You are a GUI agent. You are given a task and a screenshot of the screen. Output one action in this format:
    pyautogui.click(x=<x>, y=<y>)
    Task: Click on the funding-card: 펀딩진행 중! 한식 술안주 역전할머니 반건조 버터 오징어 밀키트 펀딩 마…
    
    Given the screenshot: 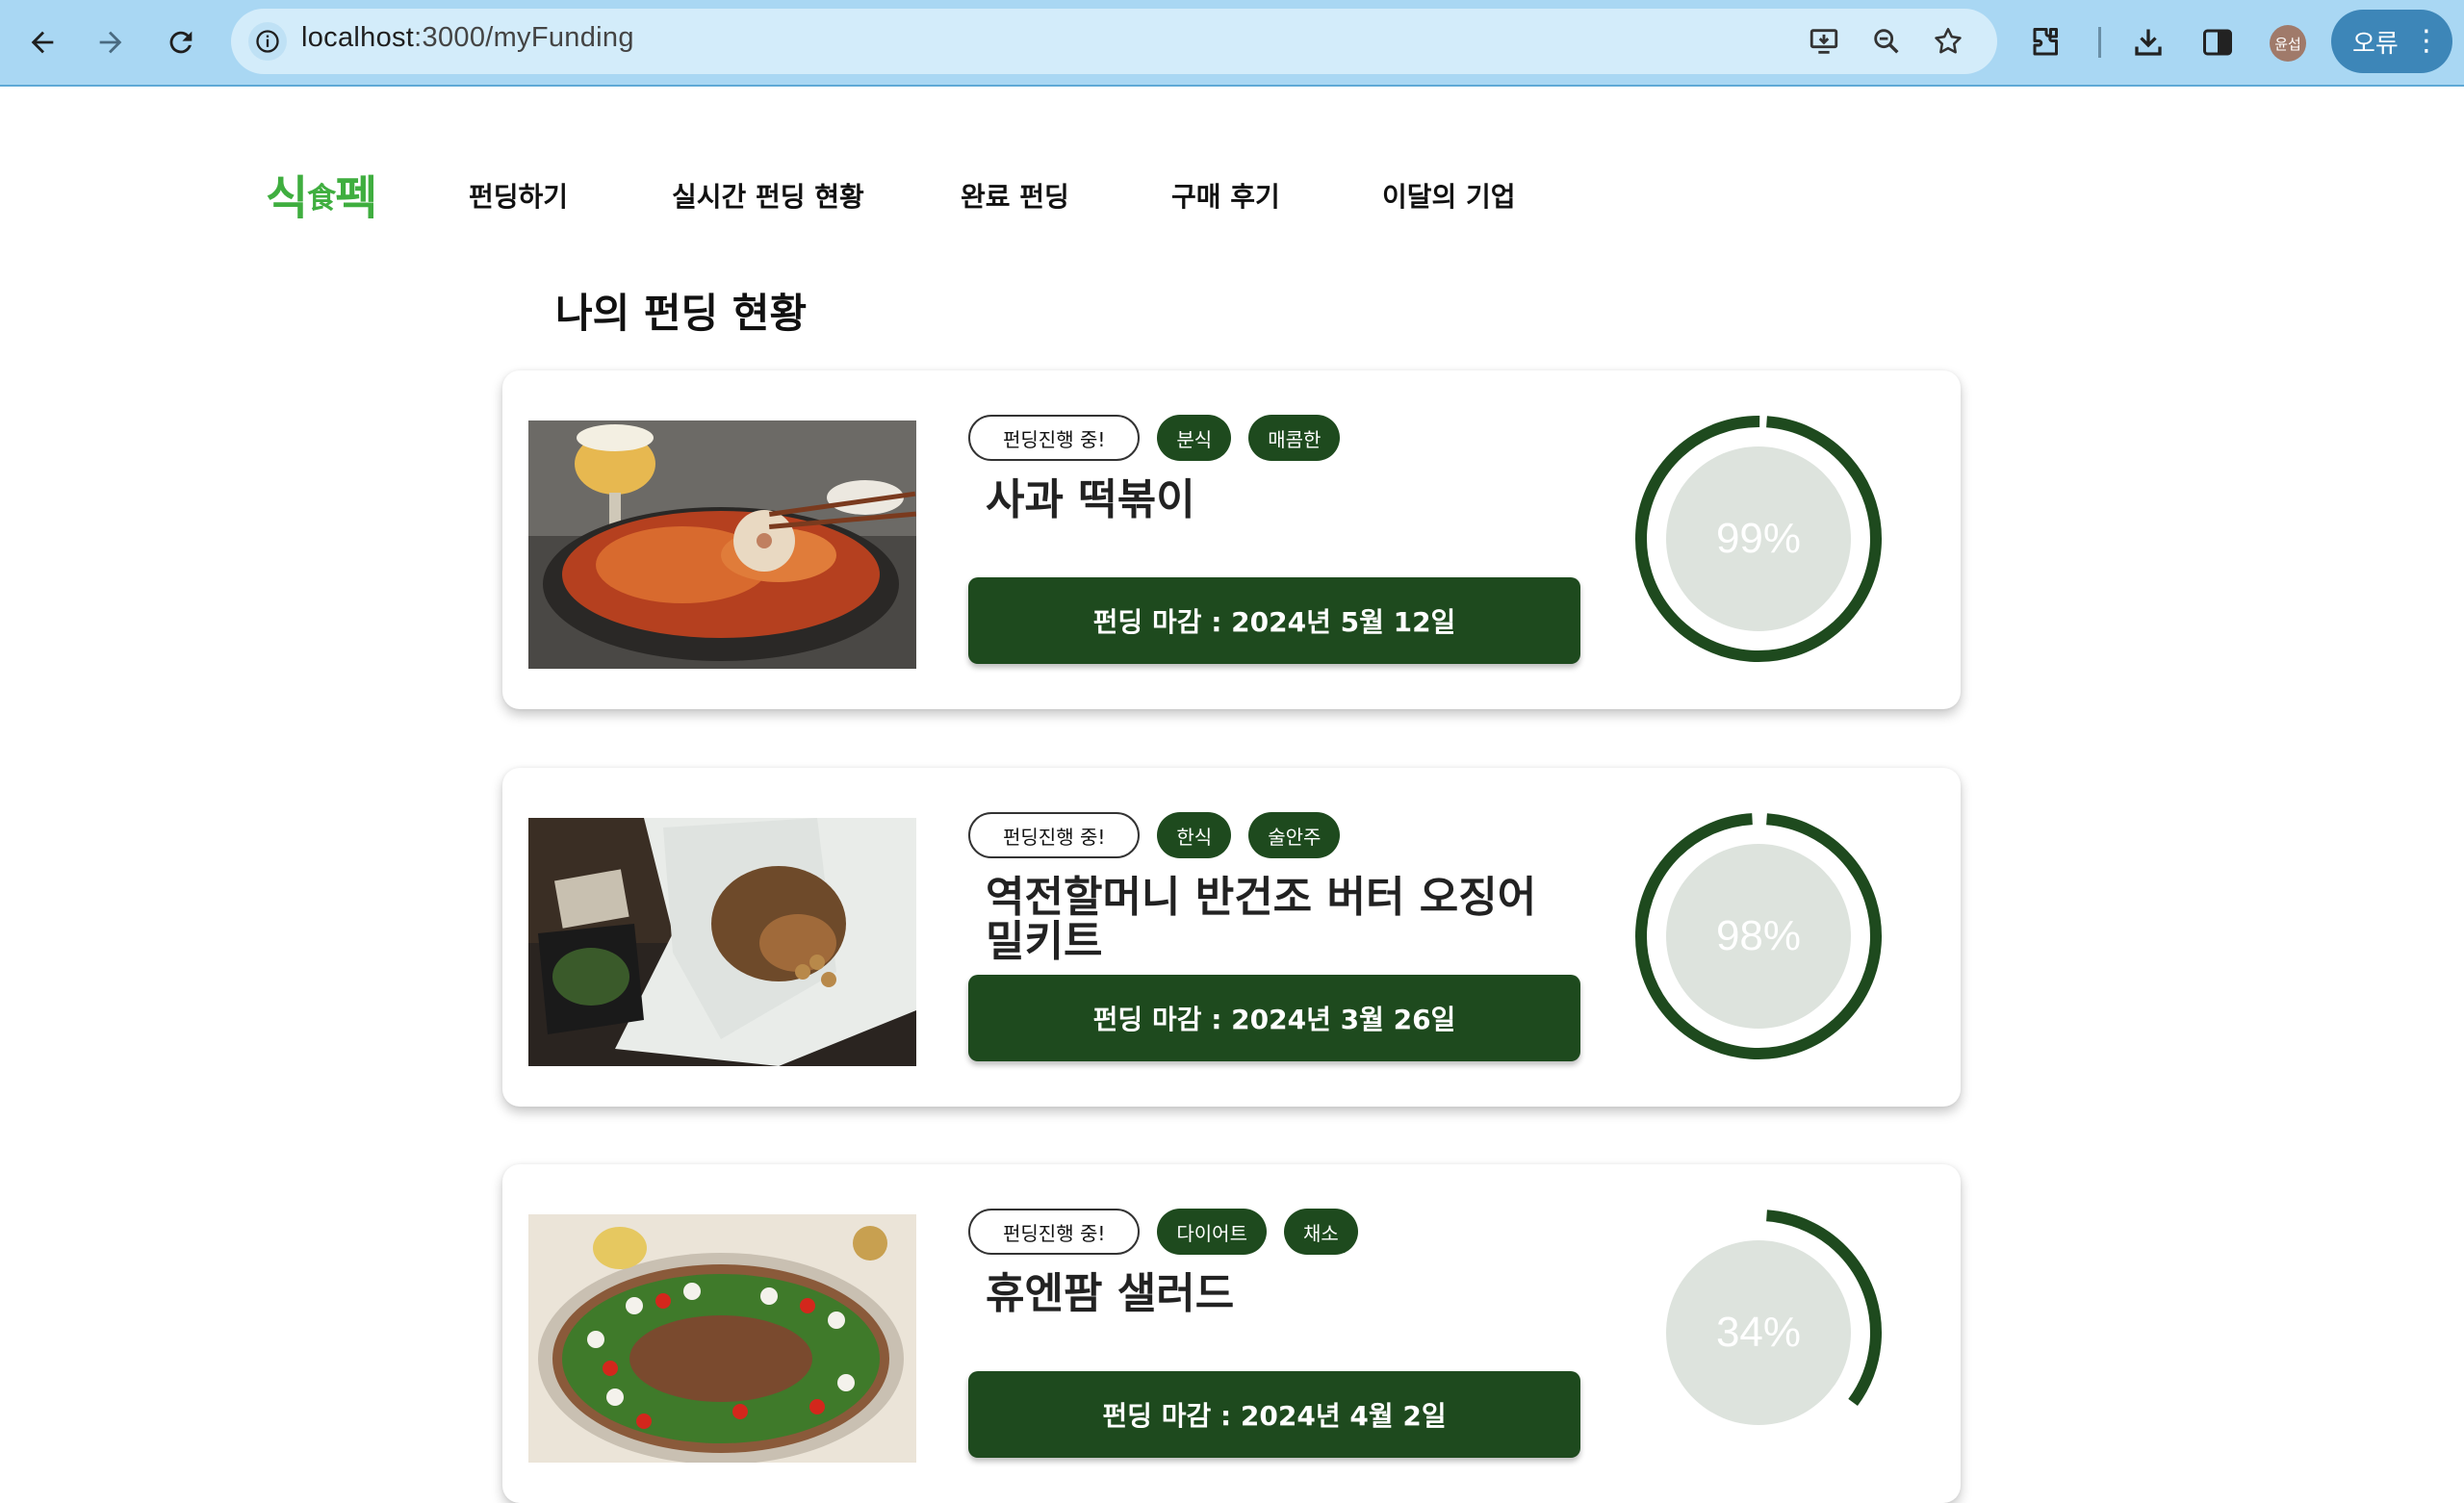 What is the action you would take?
    pyautogui.click(x=1231, y=937)
    